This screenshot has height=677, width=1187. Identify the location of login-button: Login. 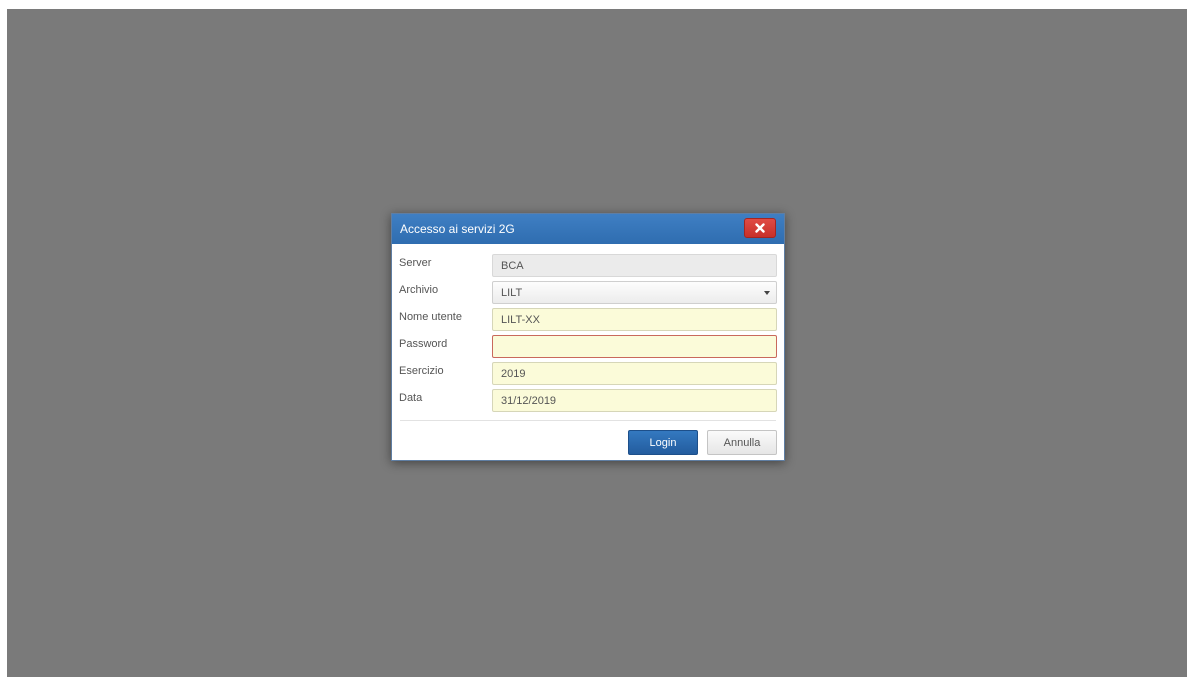
(663, 442).